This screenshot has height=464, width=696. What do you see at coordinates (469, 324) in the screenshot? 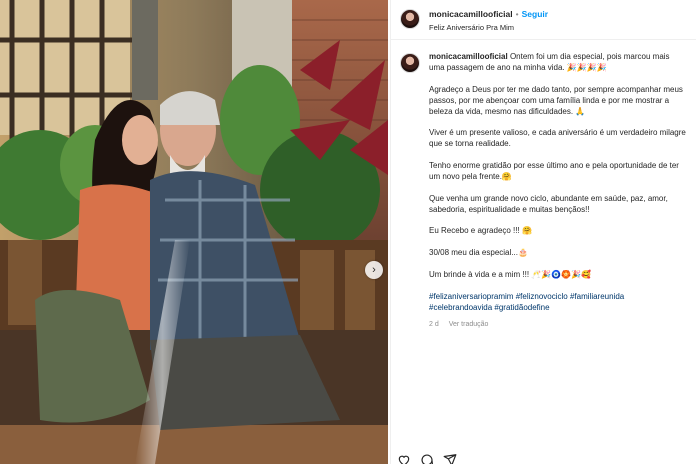
I see `see-translation-link: Ver tradução` at bounding box center [469, 324].